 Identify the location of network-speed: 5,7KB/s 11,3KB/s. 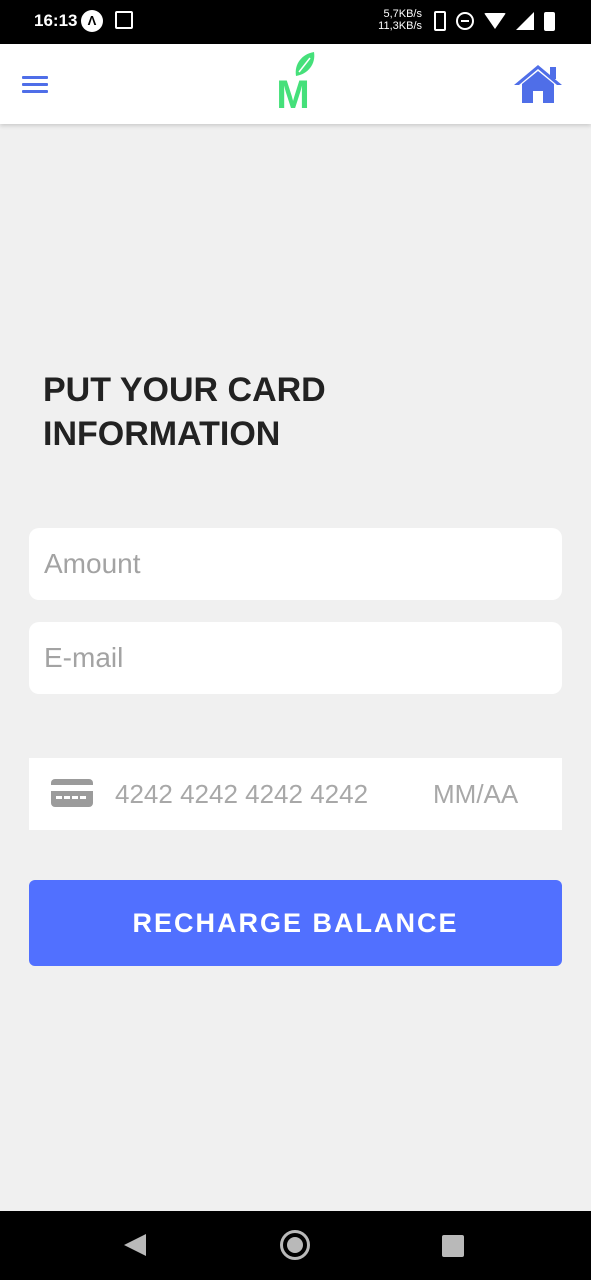
(396, 20).